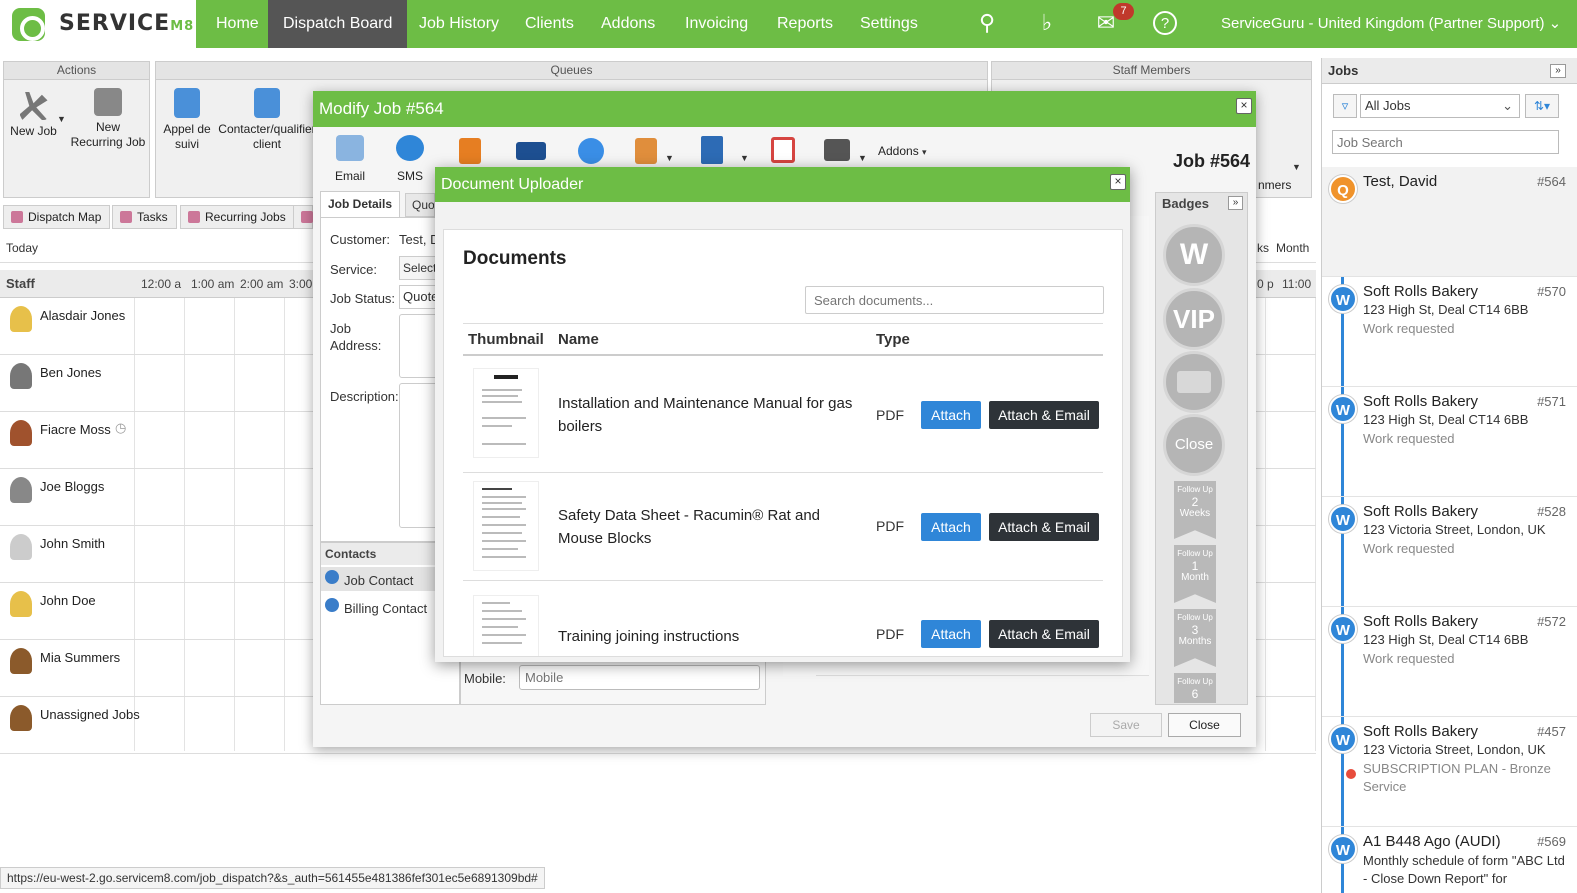 The image size is (1577, 893). Describe the element at coordinates (1194, 445) in the screenshot. I see `badge-close: Close` at that location.